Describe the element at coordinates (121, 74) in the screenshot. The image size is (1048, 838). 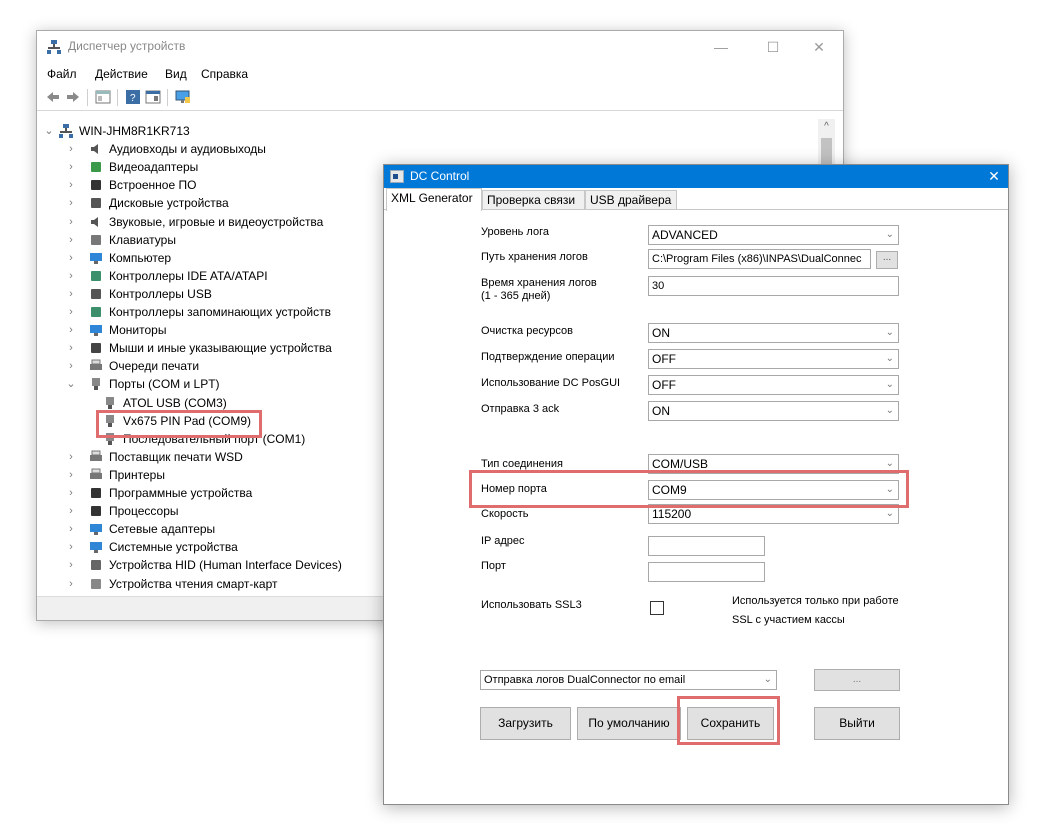
I see `menu-action: Действие` at that location.